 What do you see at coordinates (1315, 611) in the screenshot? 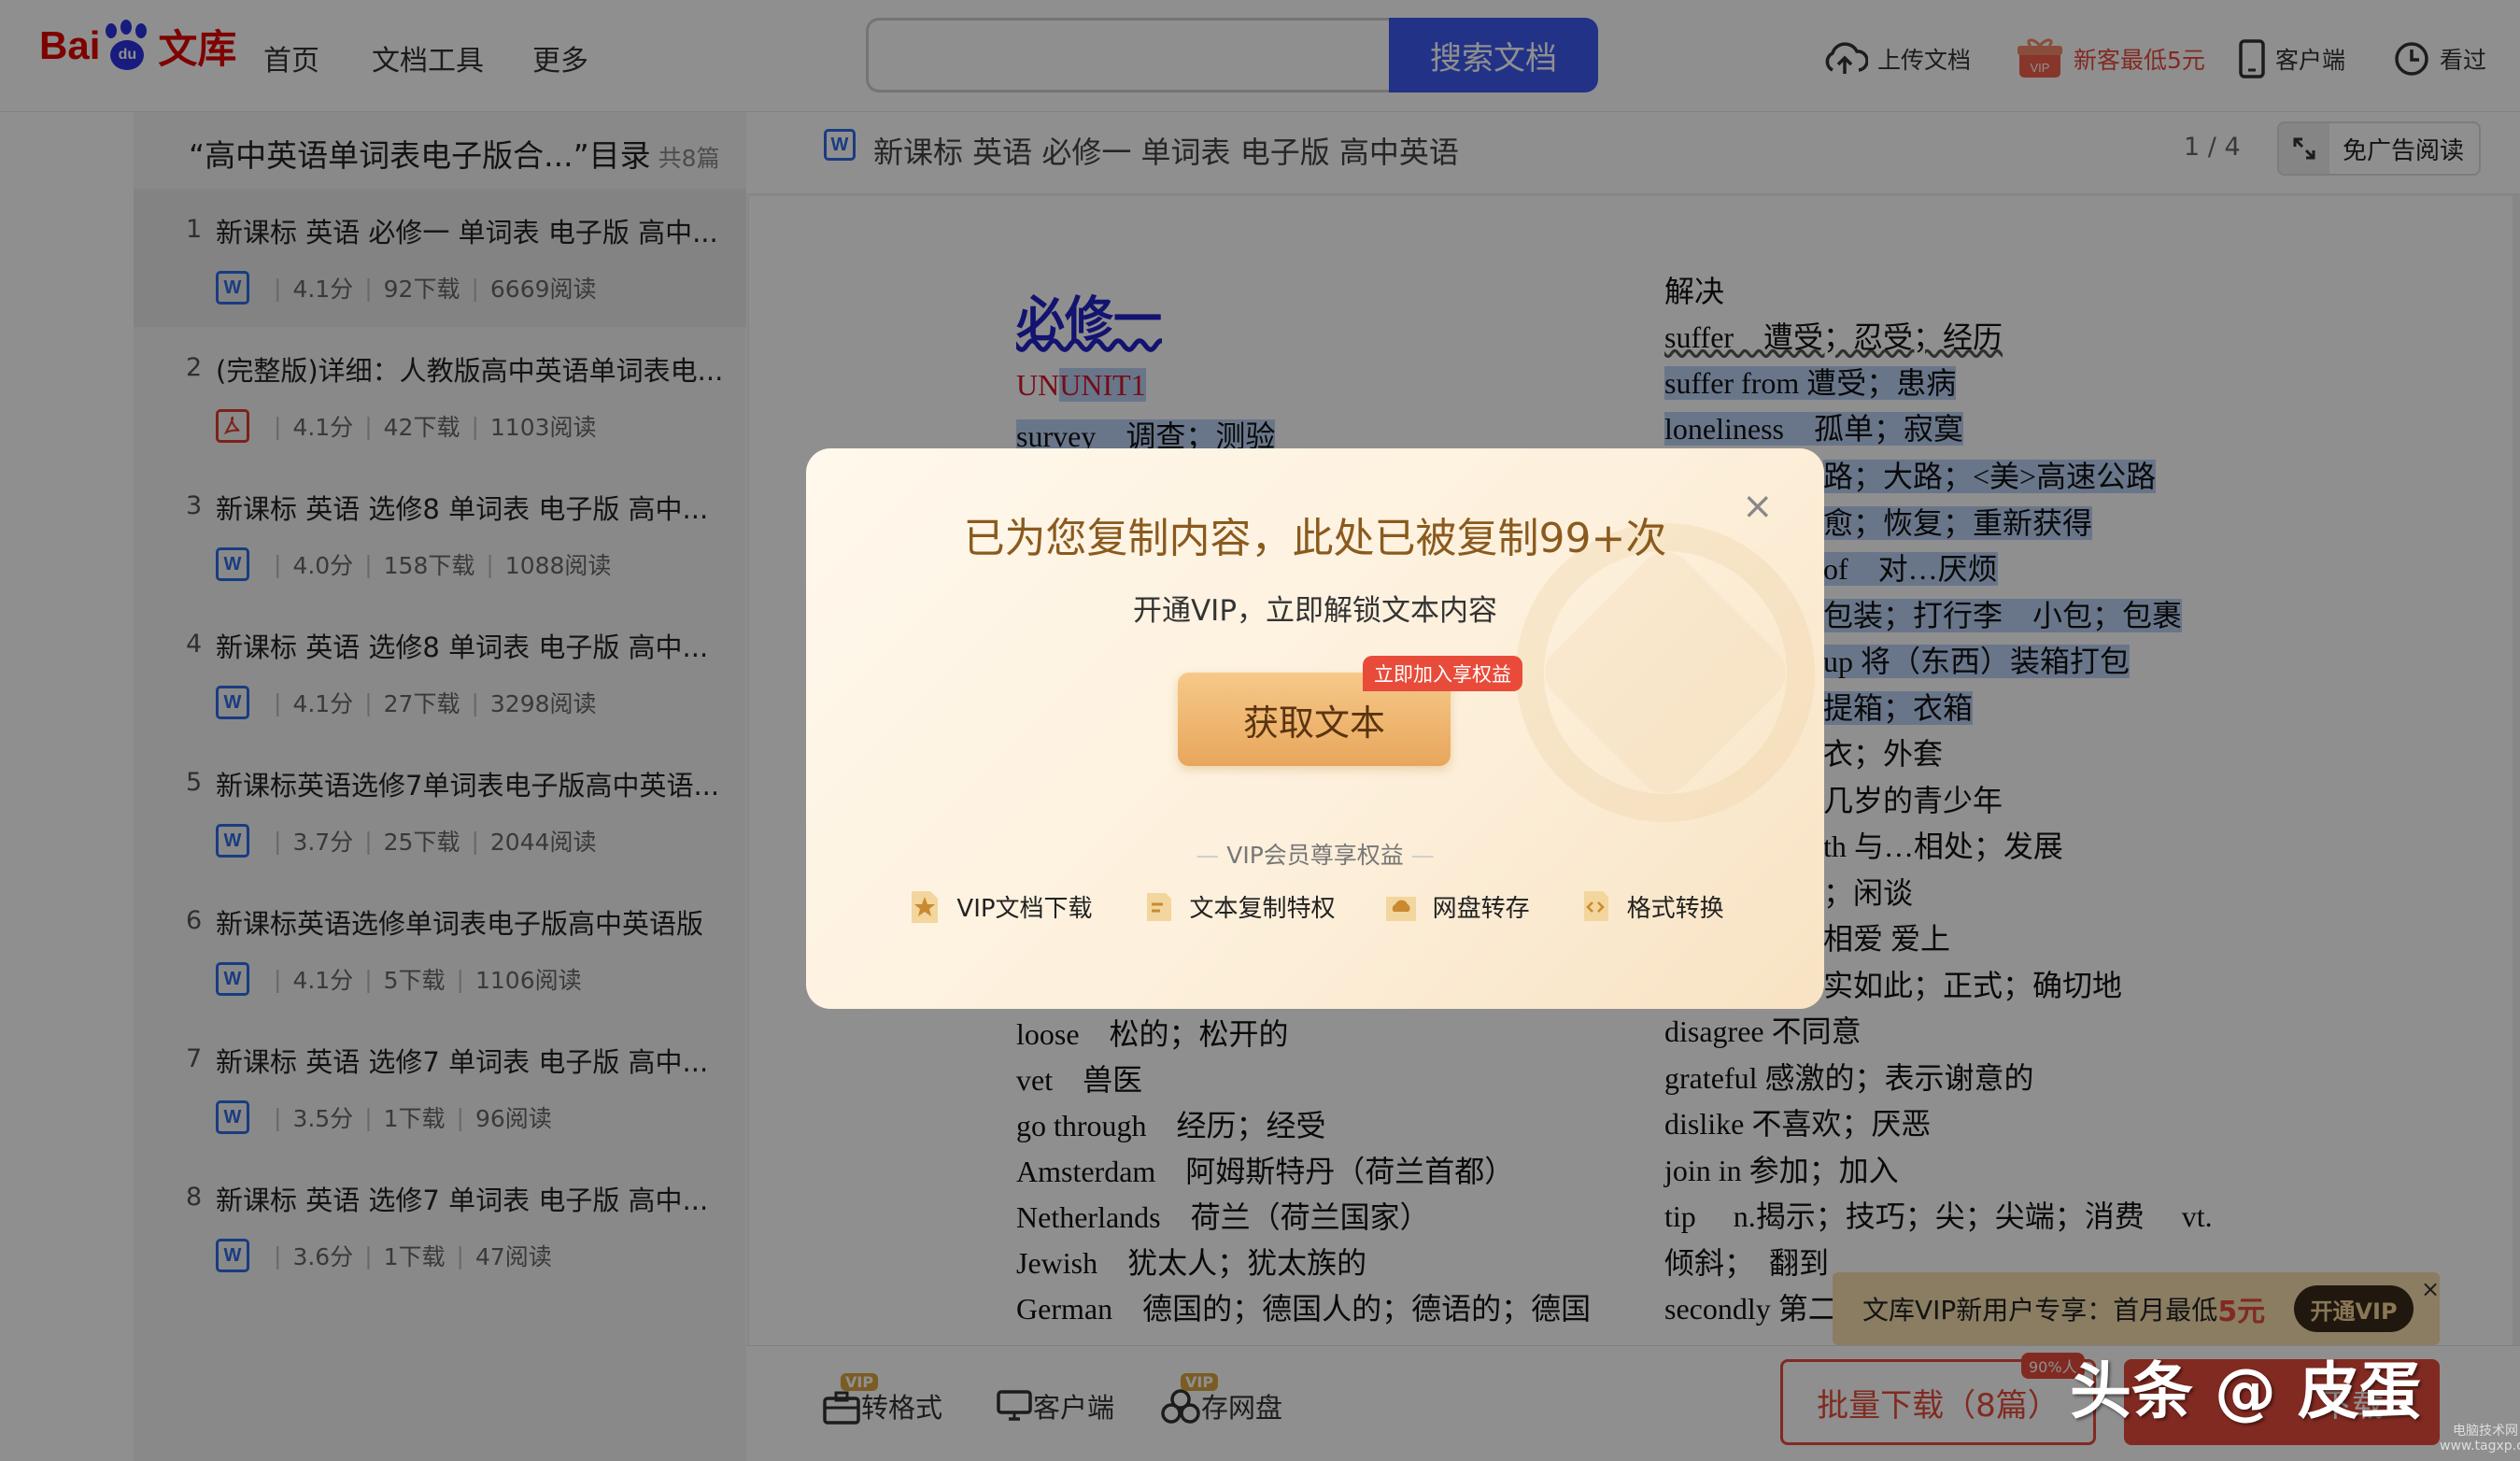
I see `modal-subtitle: 开通VIP，立即解锁文本内容` at bounding box center [1315, 611].